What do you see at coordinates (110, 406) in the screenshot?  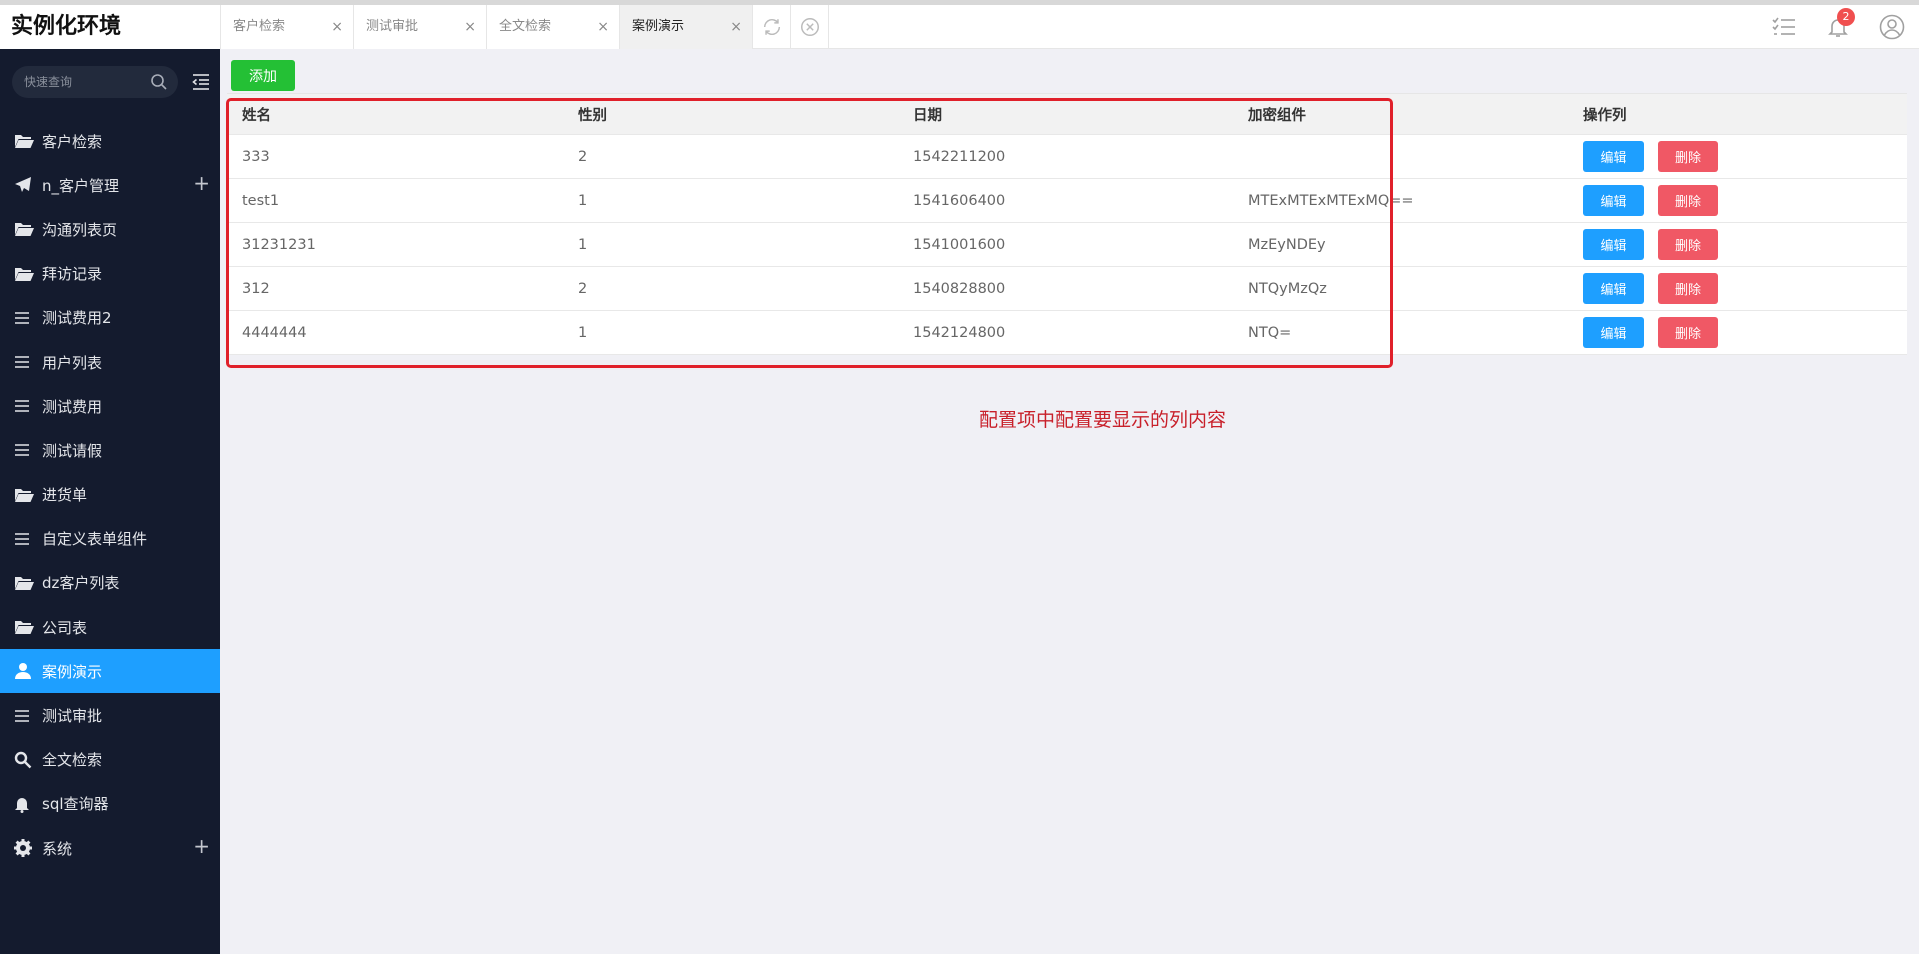 I see `sidebar-item-test-expense: 测试费用` at bounding box center [110, 406].